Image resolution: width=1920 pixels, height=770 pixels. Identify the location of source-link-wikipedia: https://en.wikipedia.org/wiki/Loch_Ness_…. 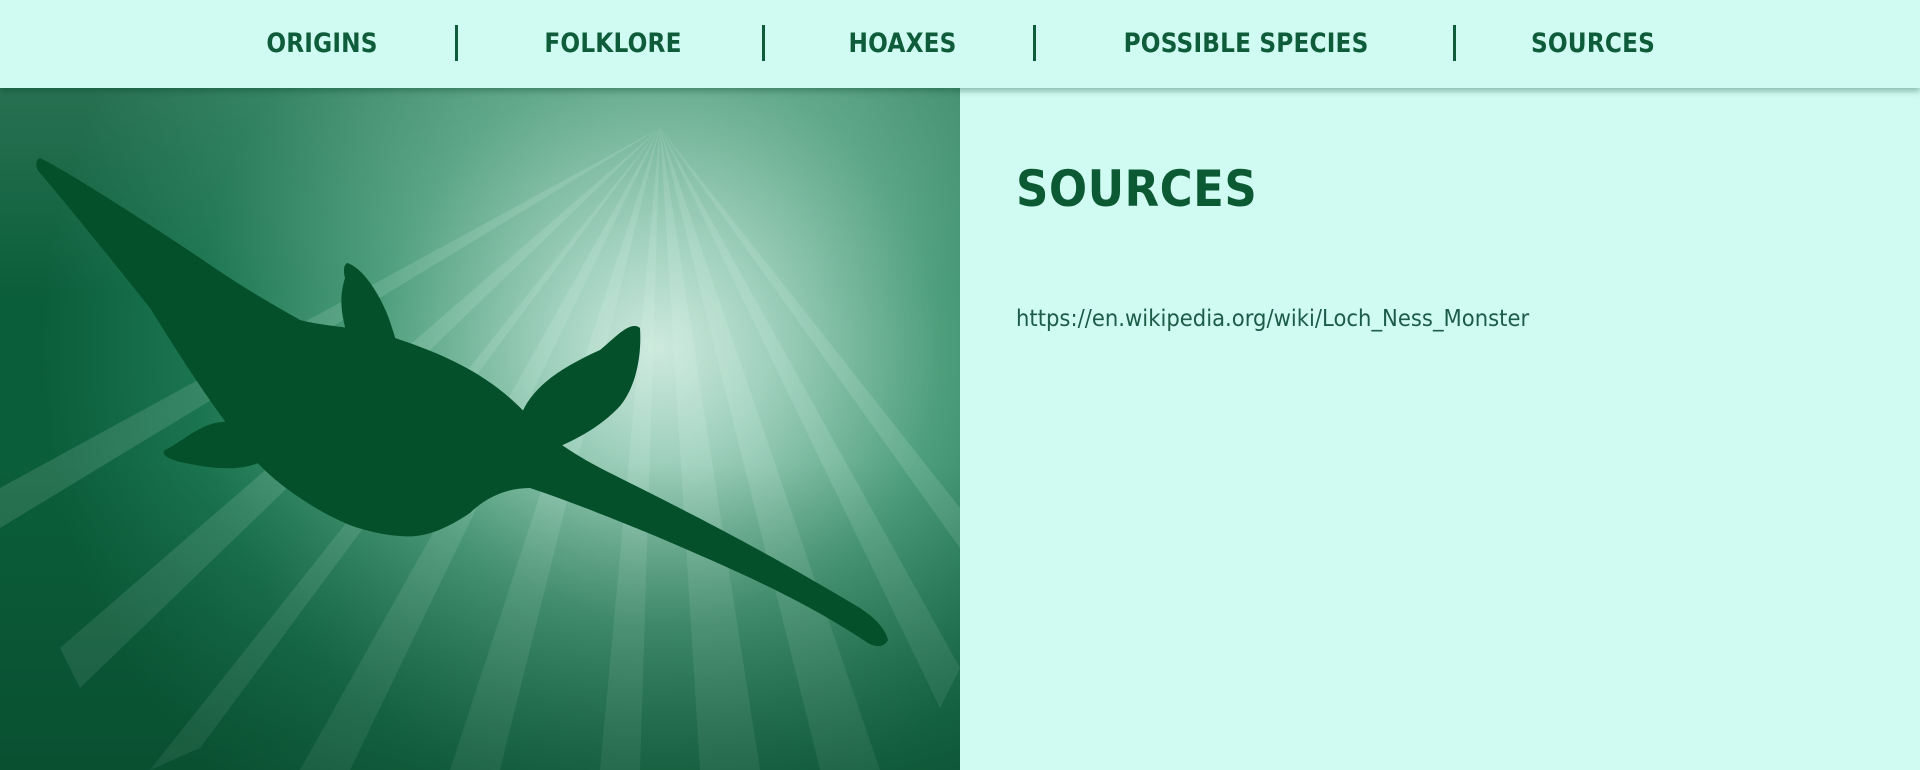
(1272, 319).